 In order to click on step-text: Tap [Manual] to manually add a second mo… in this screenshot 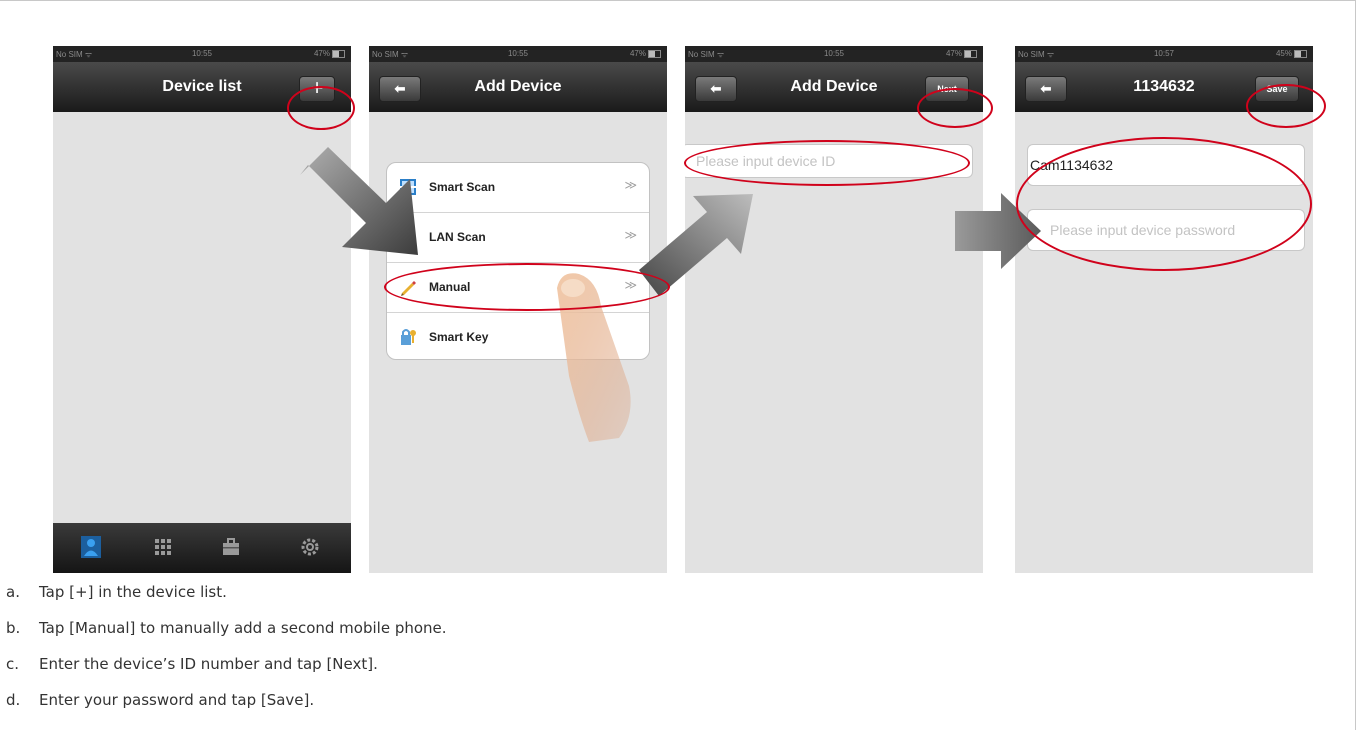, I will do `click(243, 628)`.